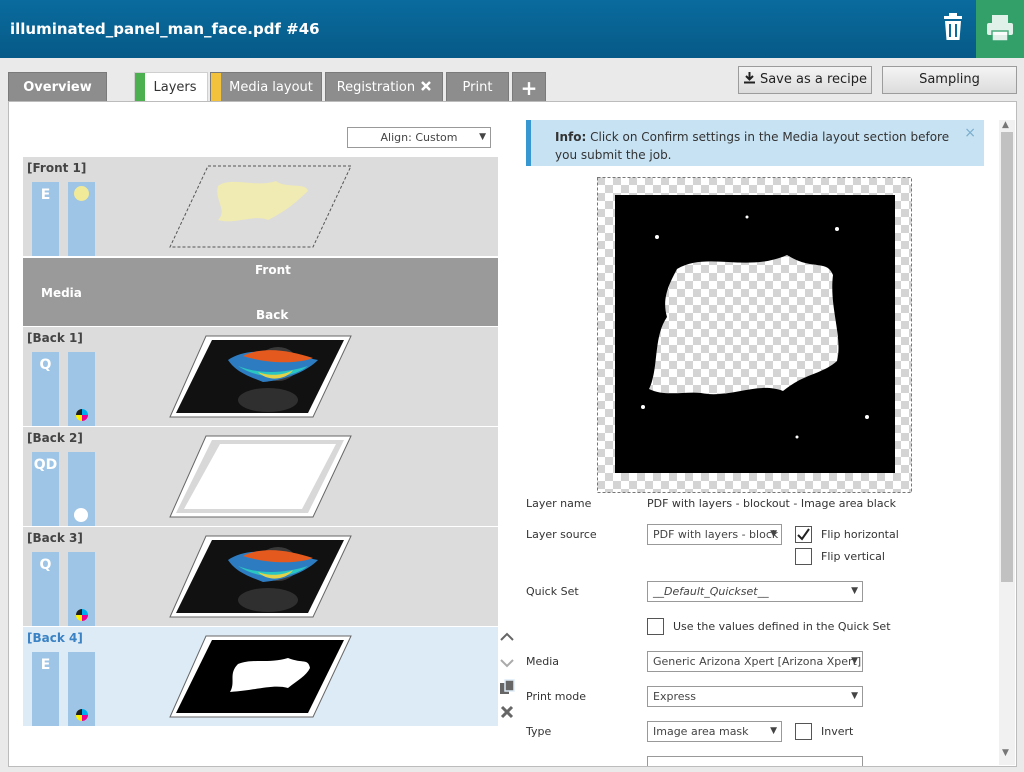  I want to click on use-quickset-label: Use the values defined in the Quick Set, so click(782, 626).